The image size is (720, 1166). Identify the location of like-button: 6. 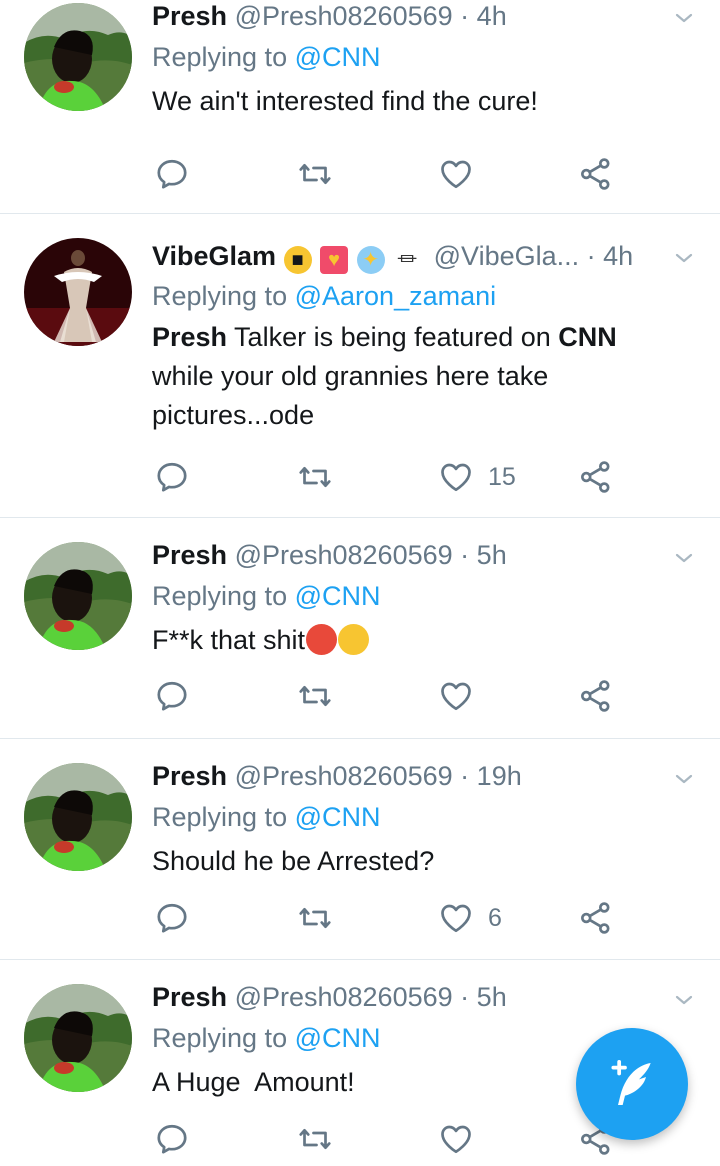
(470, 918).